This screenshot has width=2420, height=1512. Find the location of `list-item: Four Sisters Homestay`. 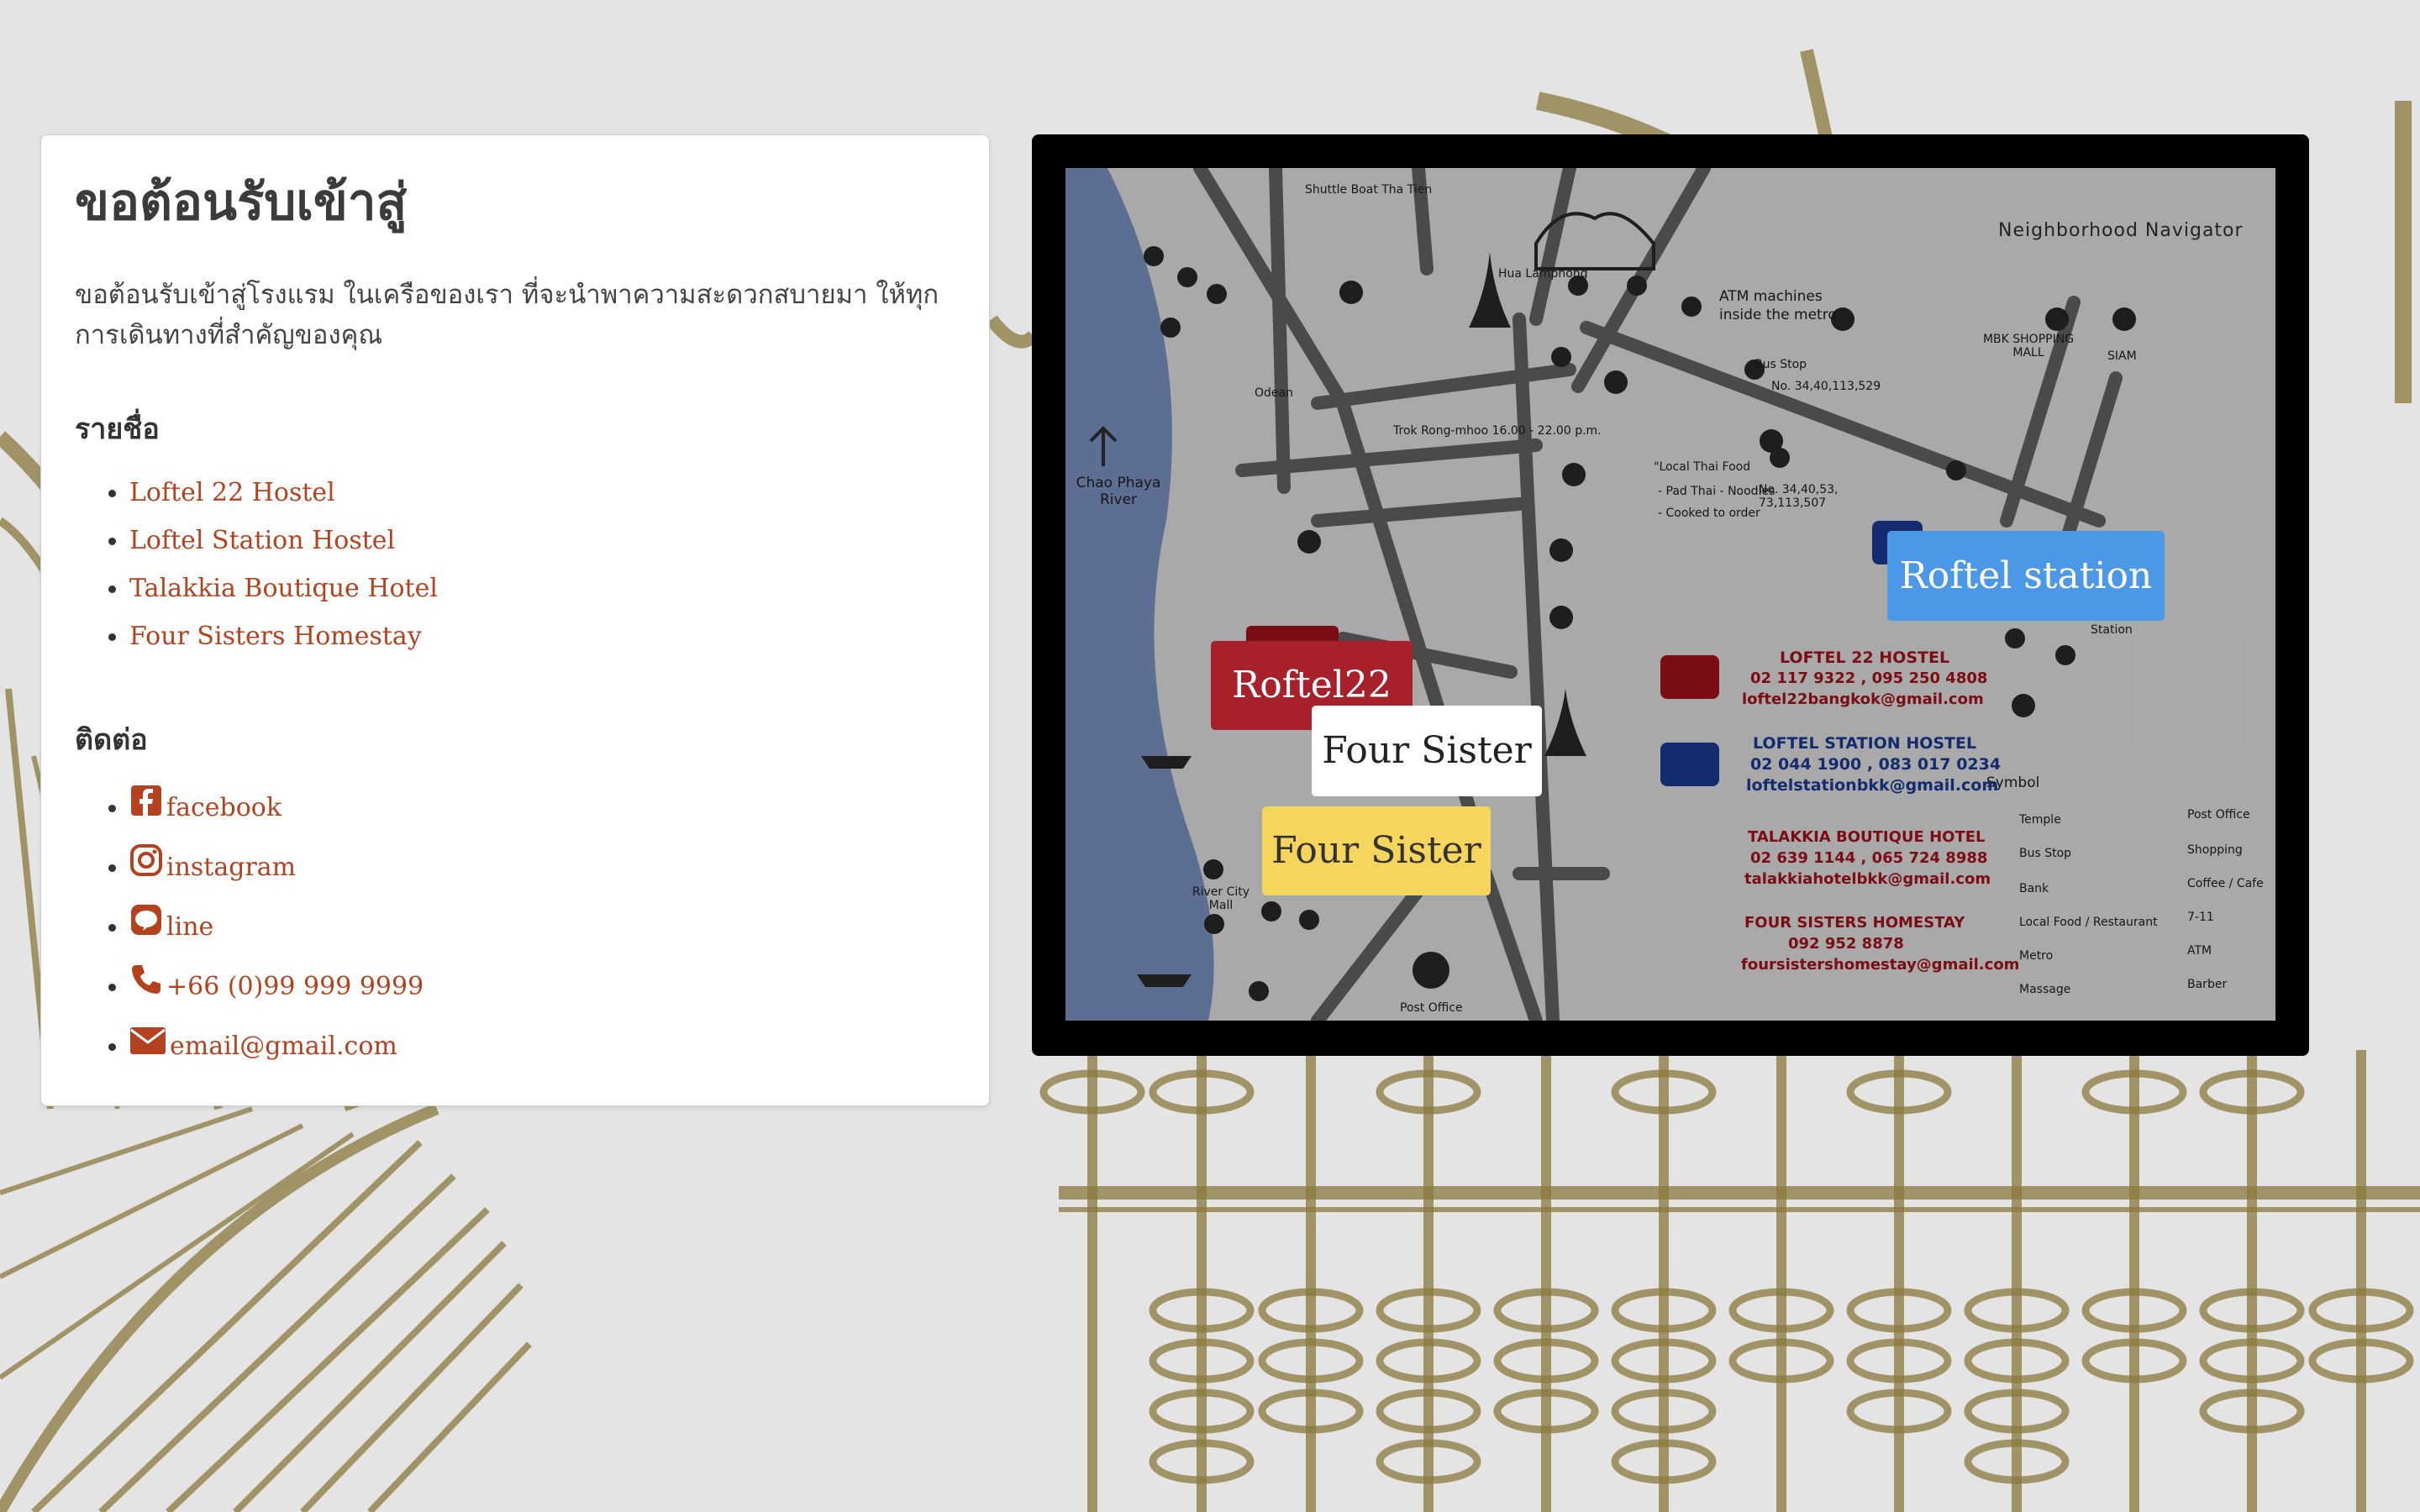

list-item: Four Sisters Homestay is located at coordinates (284, 636).